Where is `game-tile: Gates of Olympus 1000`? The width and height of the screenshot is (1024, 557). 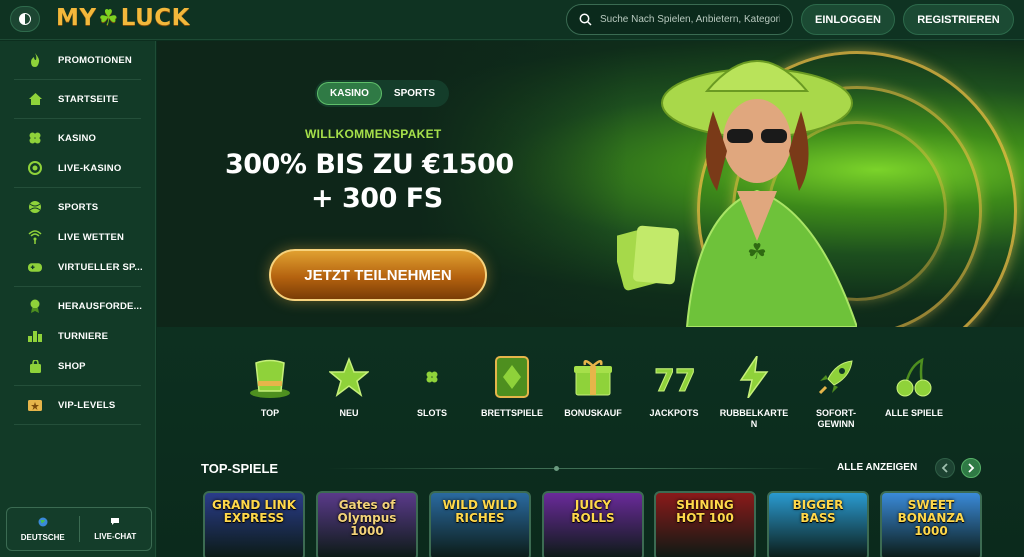 game-tile: Gates of Olympus 1000 is located at coordinates (367, 524).